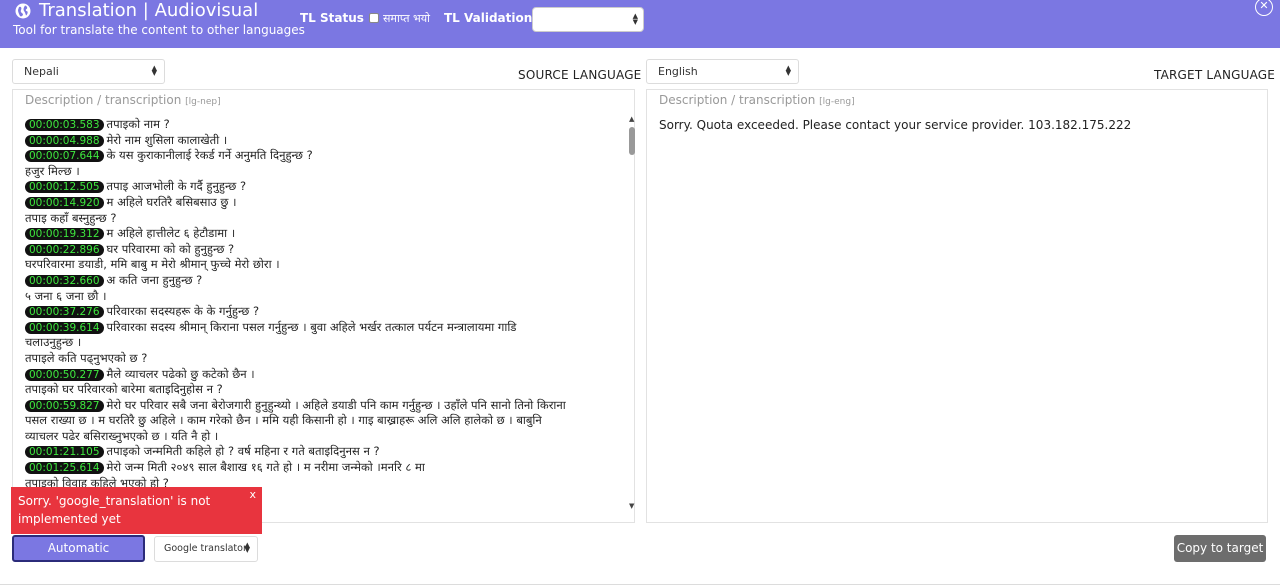  What do you see at coordinates (78, 556) in the screenshot?
I see `automatic-translation-button: Automatic translation` at bounding box center [78, 556].